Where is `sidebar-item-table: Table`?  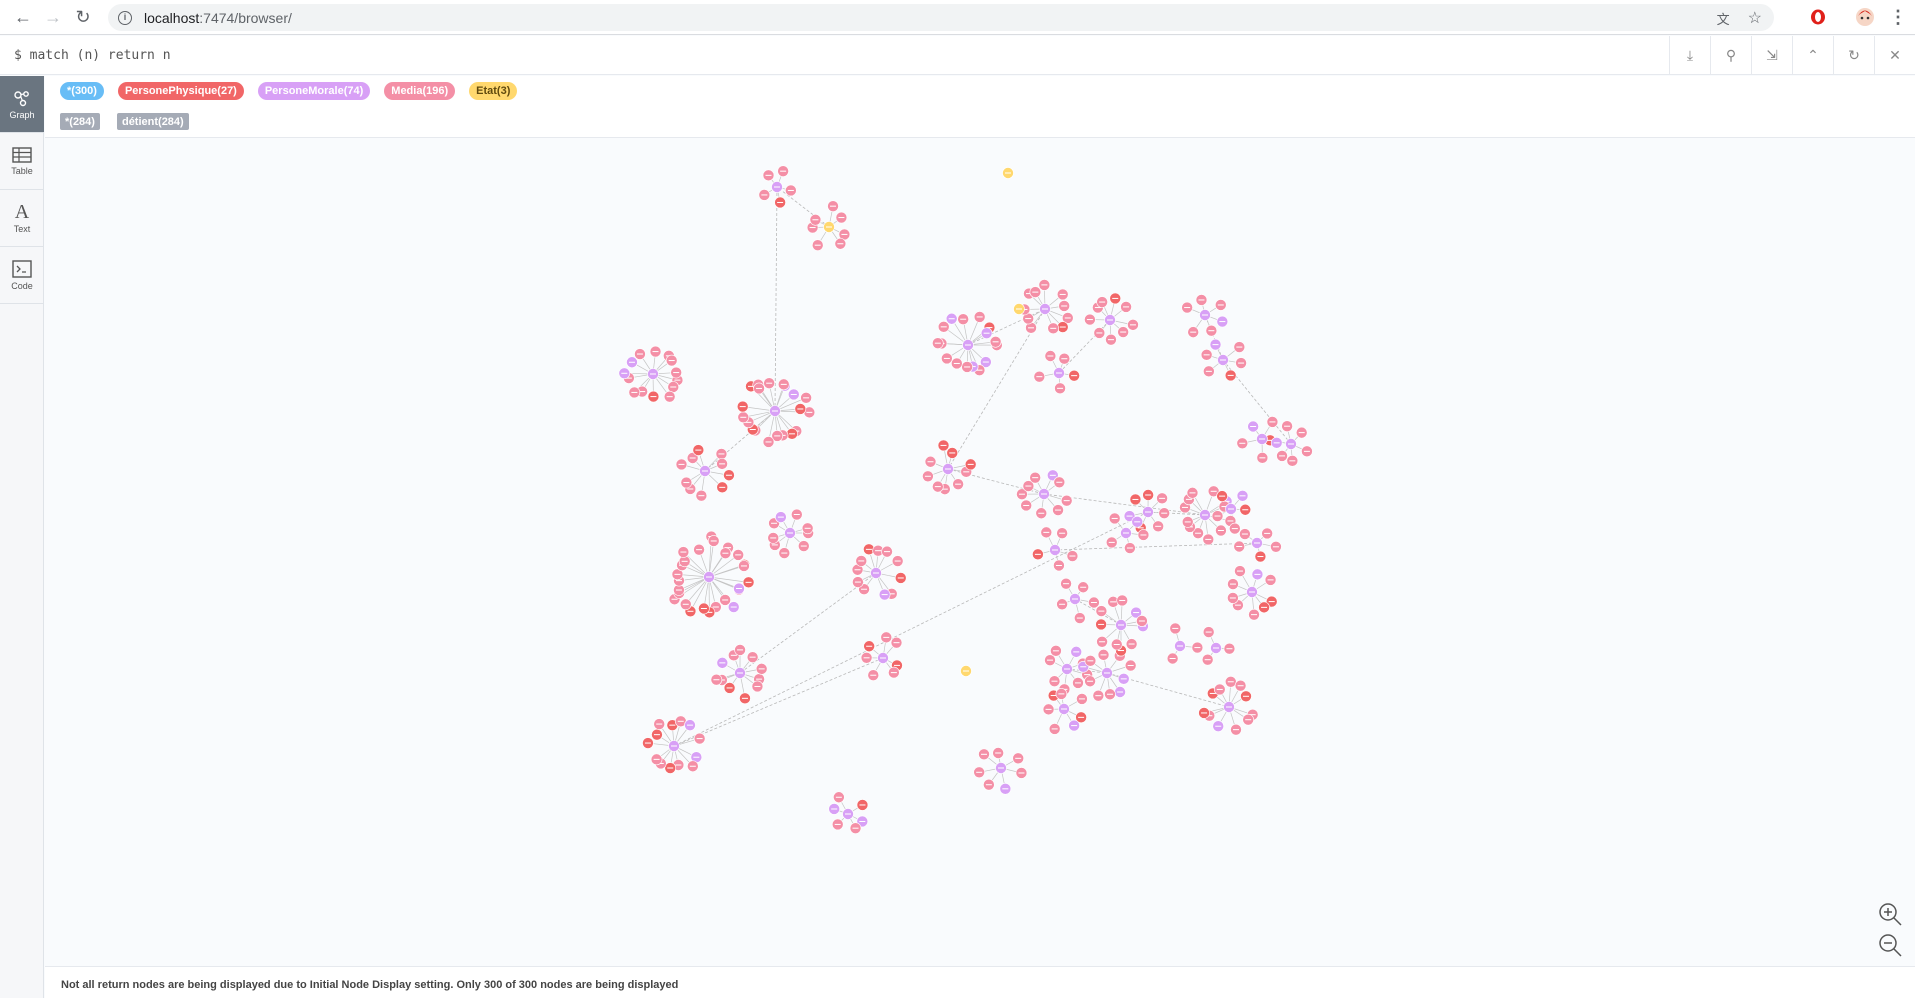 sidebar-item-table: Table is located at coordinates (22, 161).